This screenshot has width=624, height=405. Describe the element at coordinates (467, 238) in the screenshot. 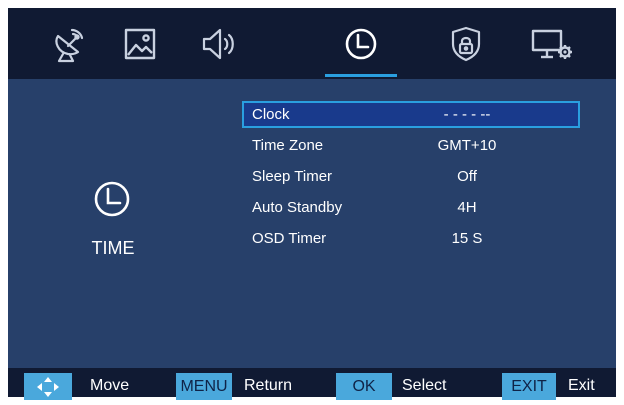

I see `menu-item-value: 15 S` at that location.